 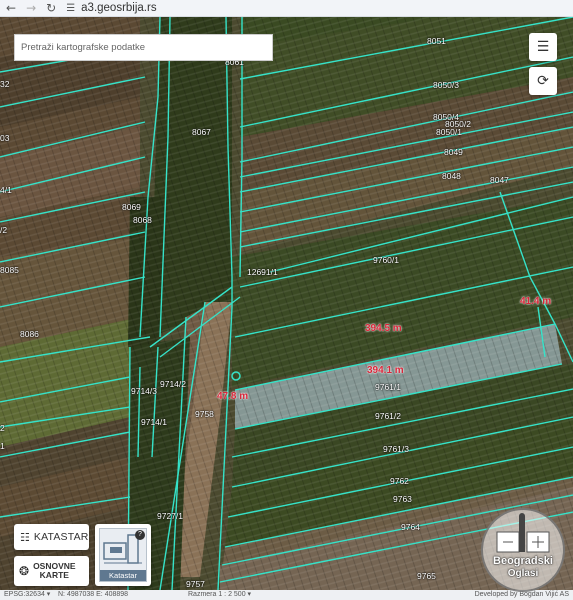 I want to click on browser-toolbar: ← → ↻ ☰ a3.geosrbija.rs, so click(x=286, y=8).